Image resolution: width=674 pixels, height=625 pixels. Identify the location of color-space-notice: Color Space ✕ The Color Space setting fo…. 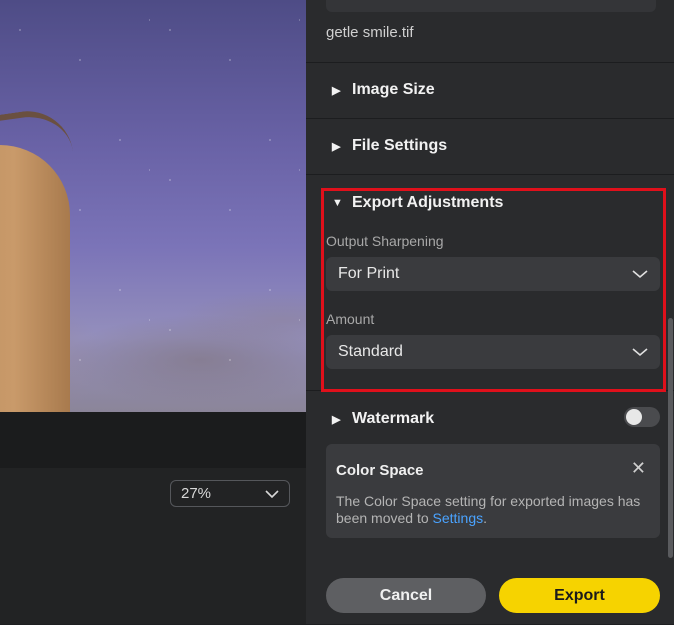
(493, 491).